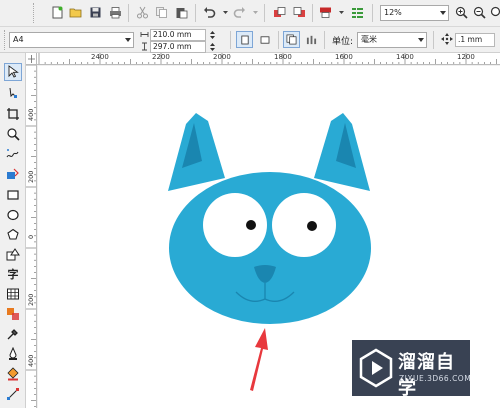 This screenshot has height=408, width=500. Describe the element at coordinates (13, 154) in the screenshot. I see `freehand-tool-icon` at that location.